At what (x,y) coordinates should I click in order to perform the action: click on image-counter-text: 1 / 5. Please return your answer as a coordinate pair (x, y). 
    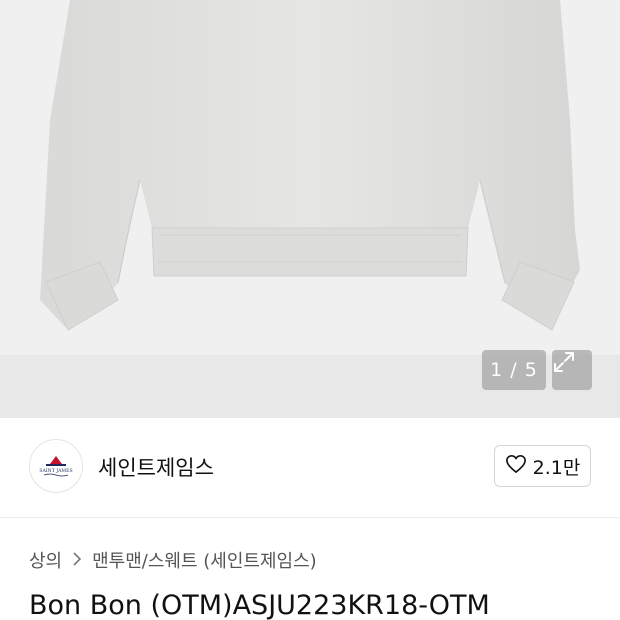
    Looking at the image, I should click on (514, 370).